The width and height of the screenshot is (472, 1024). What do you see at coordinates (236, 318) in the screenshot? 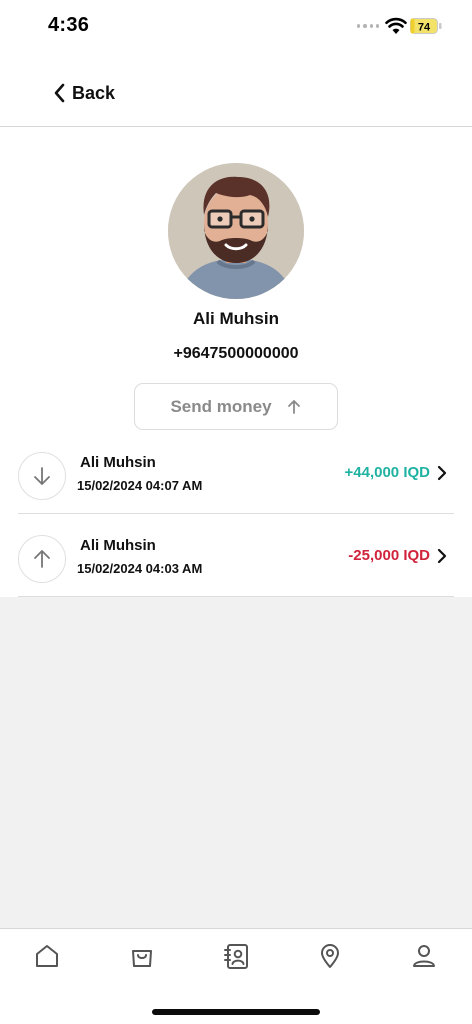
I see `profile-name: Ali Muhsin` at bounding box center [236, 318].